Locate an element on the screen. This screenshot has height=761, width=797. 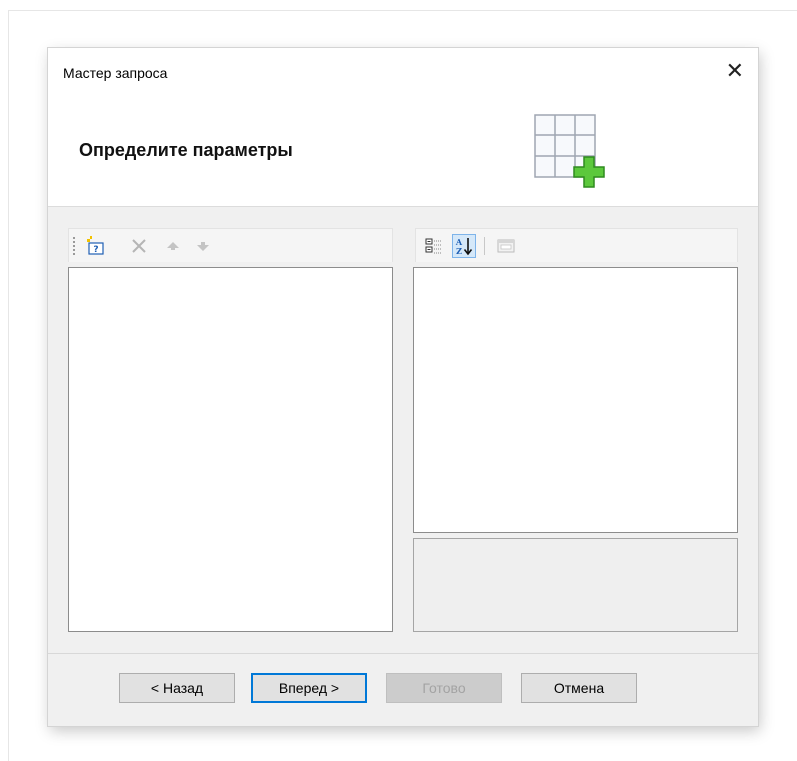
properties-toolbar: A Z is located at coordinates (576, 245).